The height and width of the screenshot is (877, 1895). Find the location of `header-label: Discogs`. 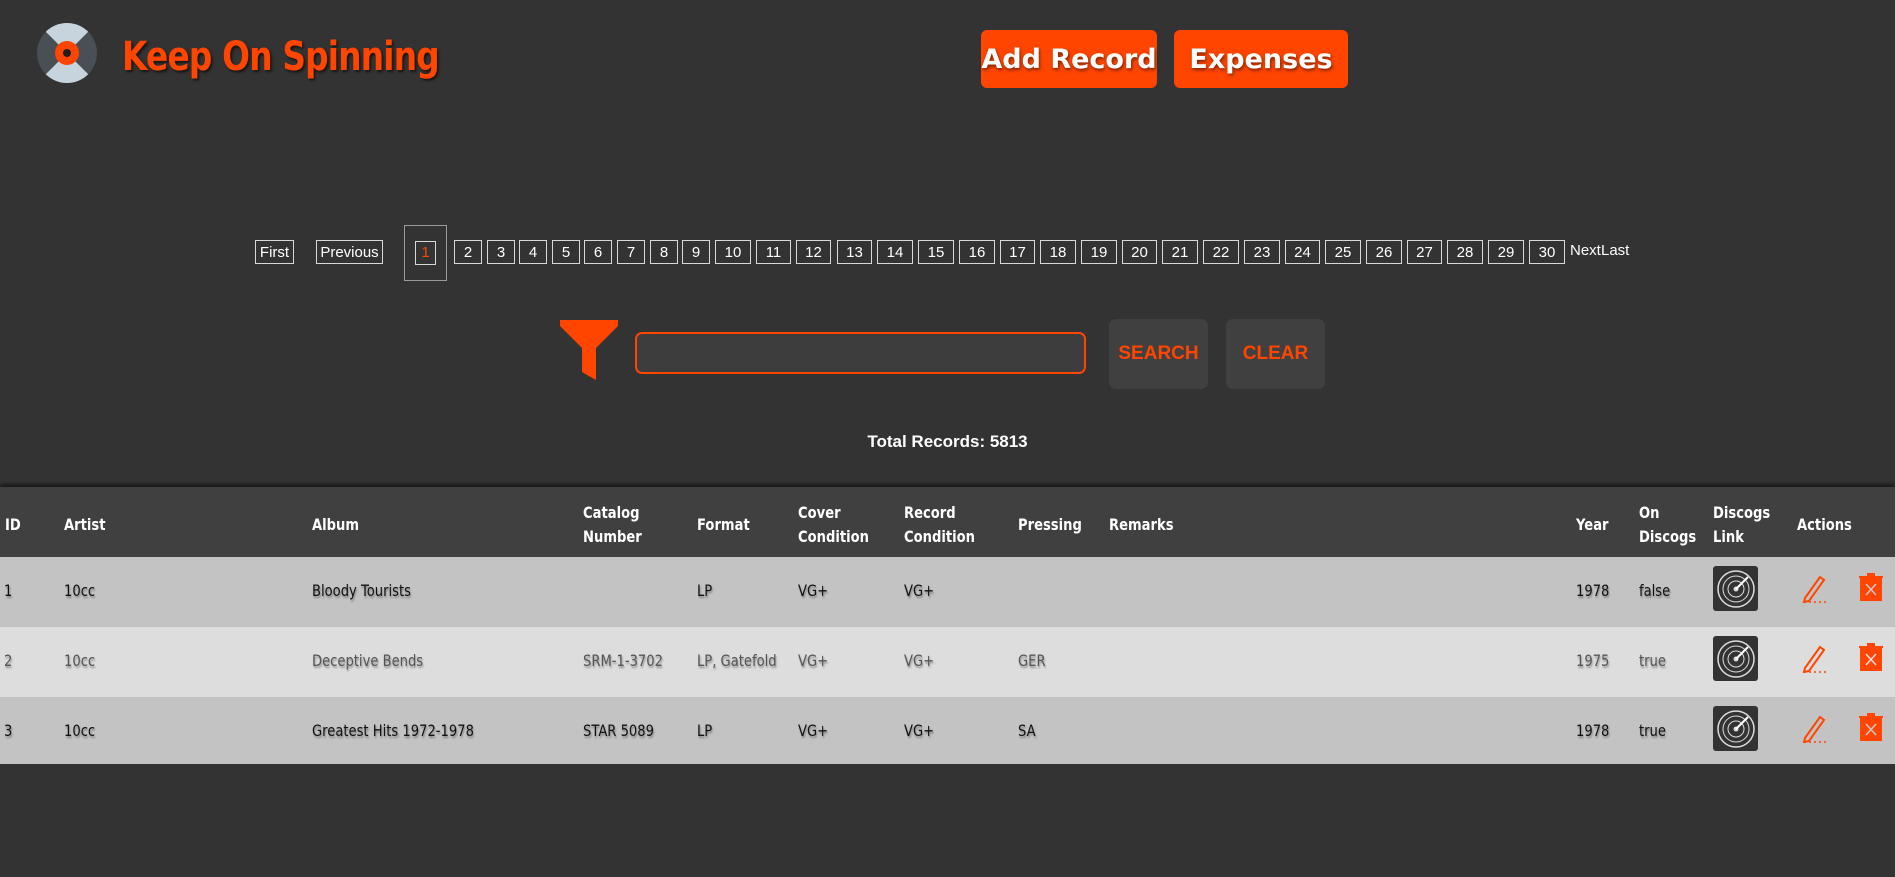

header-label: Discogs is located at coordinates (1742, 512).